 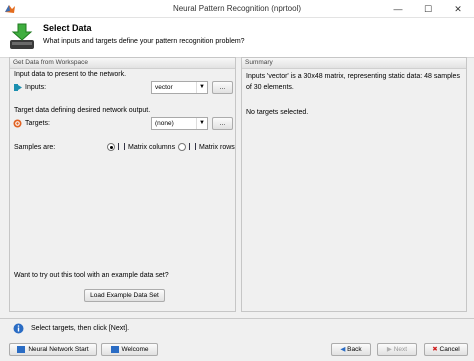 What do you see at coordinates (114, 349) in the screenshot?
I see `welcome-icon` at bounding box center [114, 349].